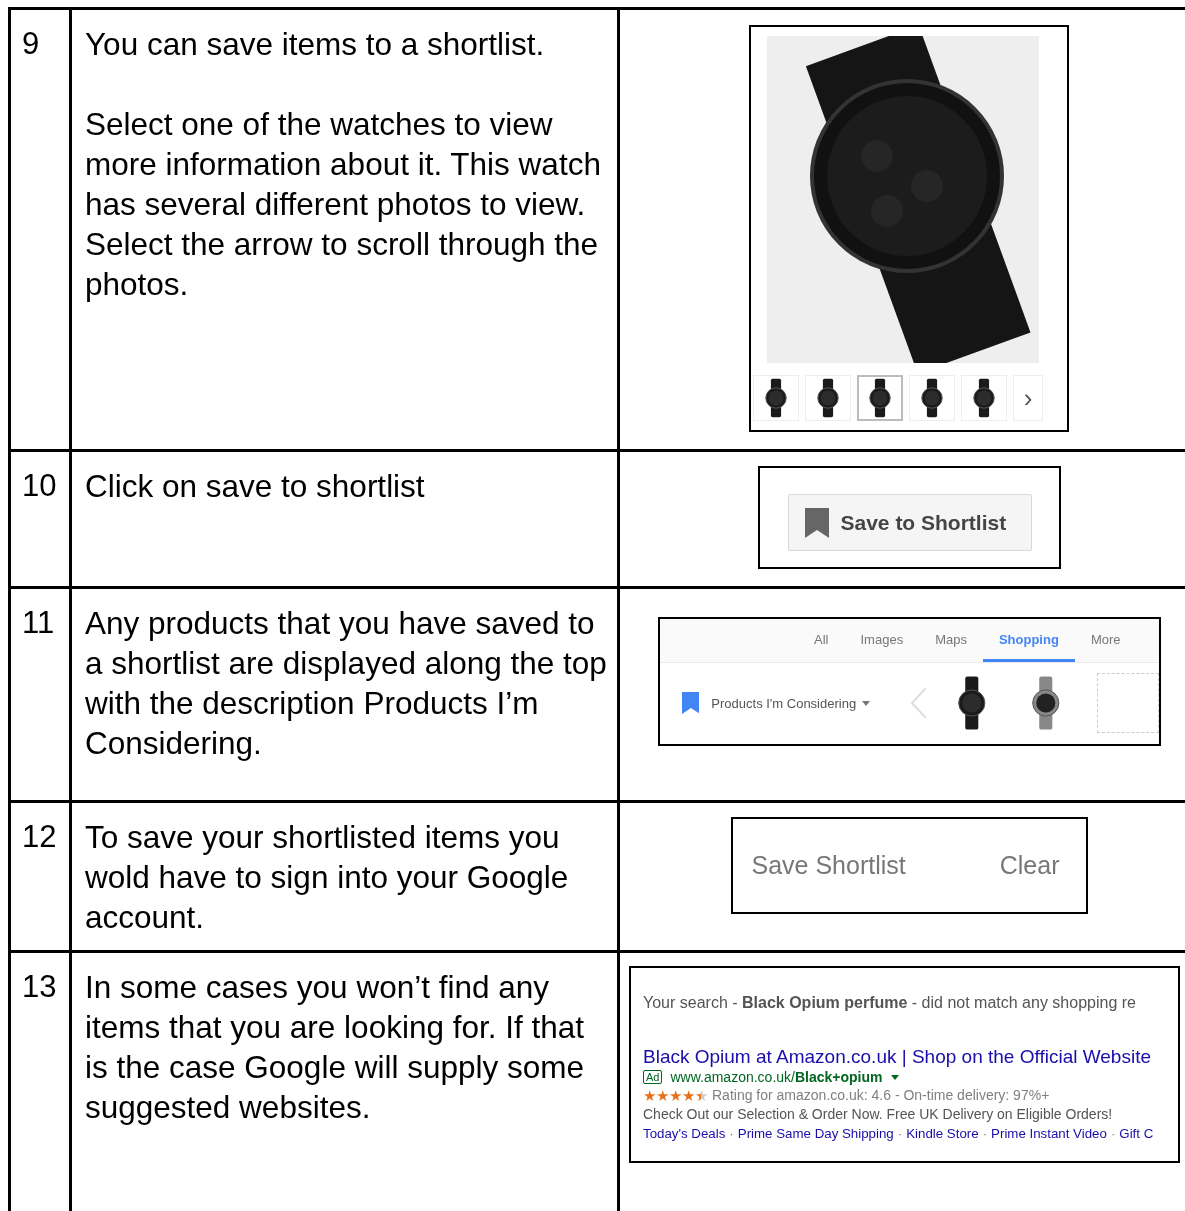  I want to click on sitelink: Today's Deals, so click(684, 1133).